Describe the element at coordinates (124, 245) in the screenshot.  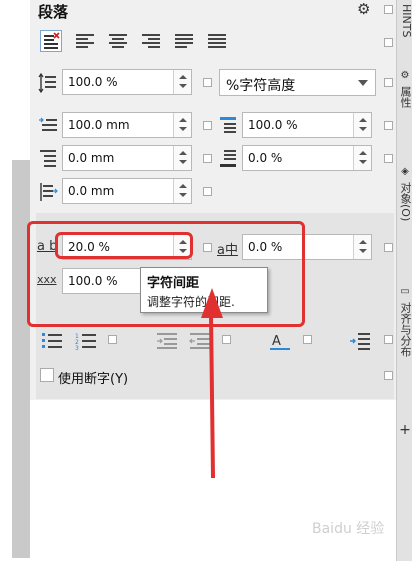
I see `highlight-box-field` at that location.